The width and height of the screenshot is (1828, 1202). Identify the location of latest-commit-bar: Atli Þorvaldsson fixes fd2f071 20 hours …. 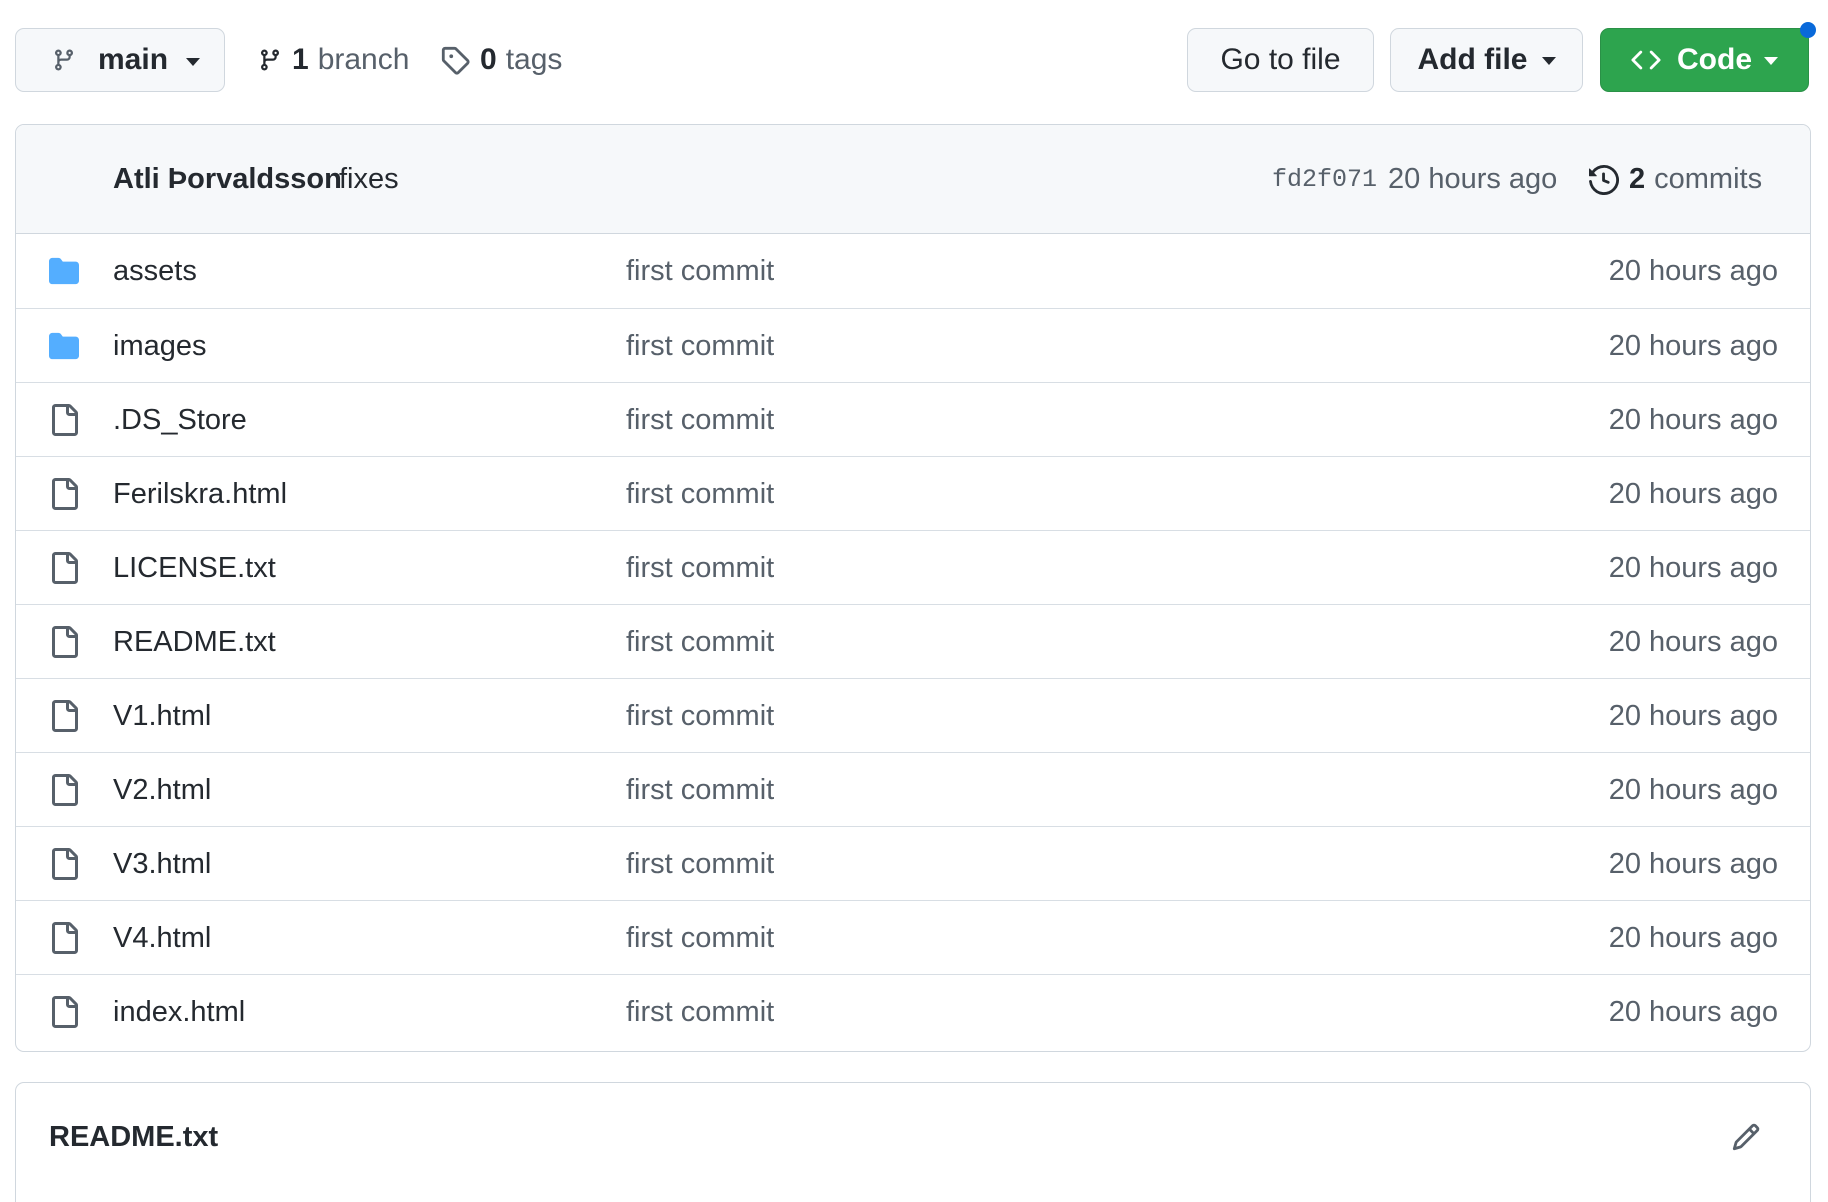
(913, 179).